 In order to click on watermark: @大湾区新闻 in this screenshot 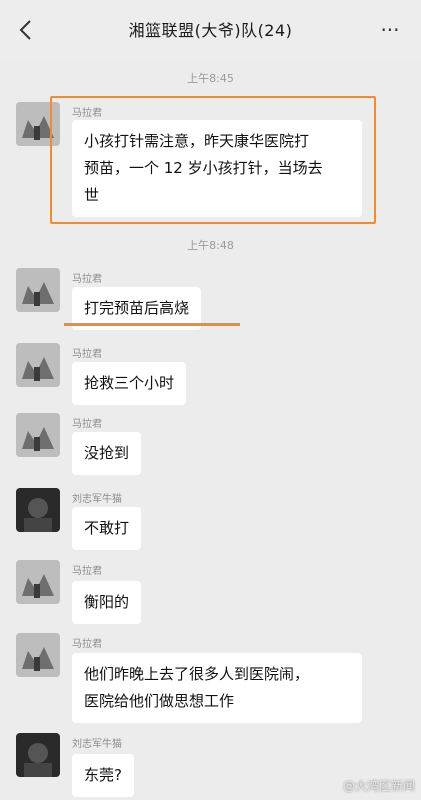, I will do `click(378, 786)`.